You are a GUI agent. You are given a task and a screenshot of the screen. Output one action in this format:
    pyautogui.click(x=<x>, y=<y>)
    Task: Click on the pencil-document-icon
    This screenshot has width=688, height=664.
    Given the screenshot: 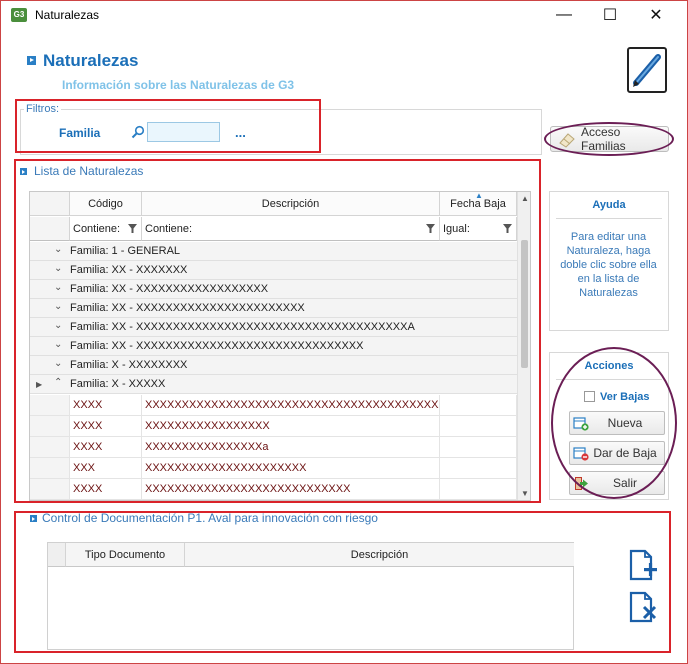 What is the action you would take?
    pyautogui.click(x=647, y=70)
    